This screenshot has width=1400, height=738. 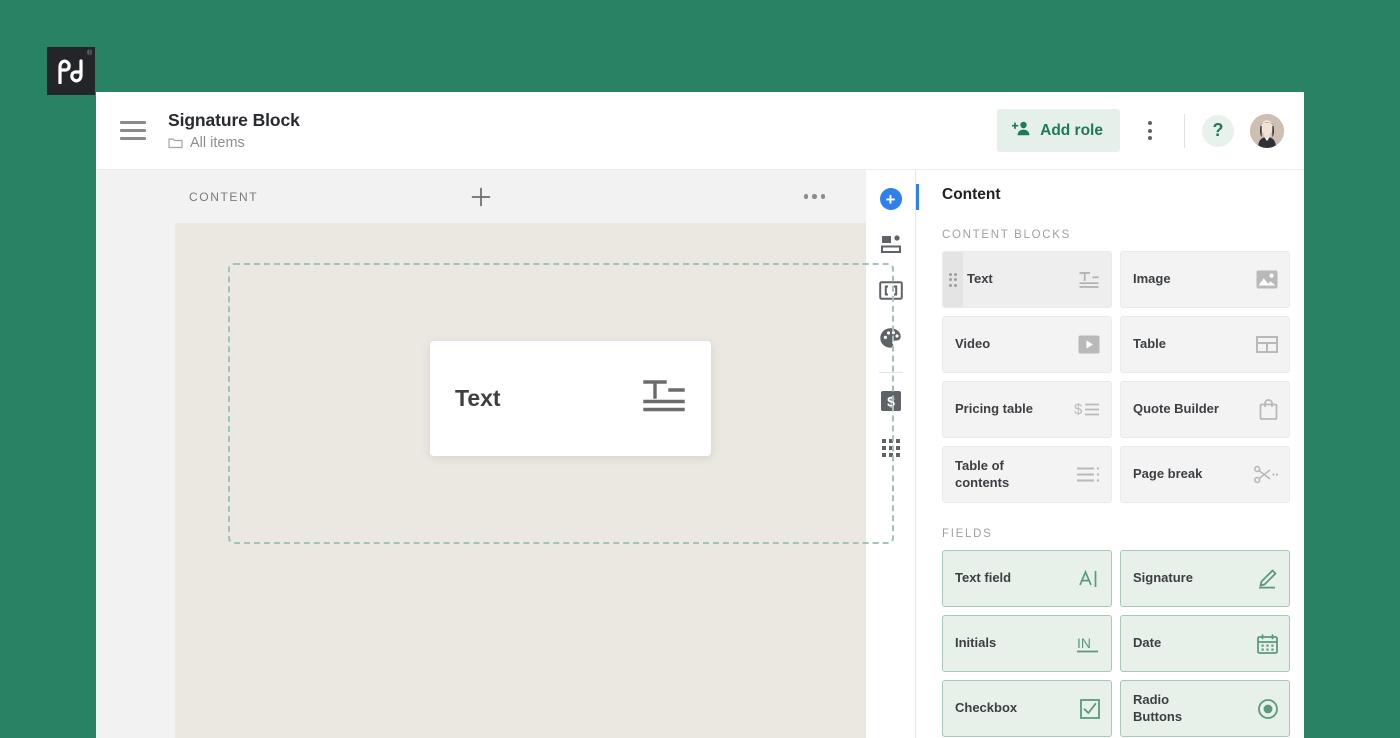 What do you see at coordinates (967, 534) in the screenshot?
I see `section-label-fields: FIELDS` at bounding box center [967, 534].